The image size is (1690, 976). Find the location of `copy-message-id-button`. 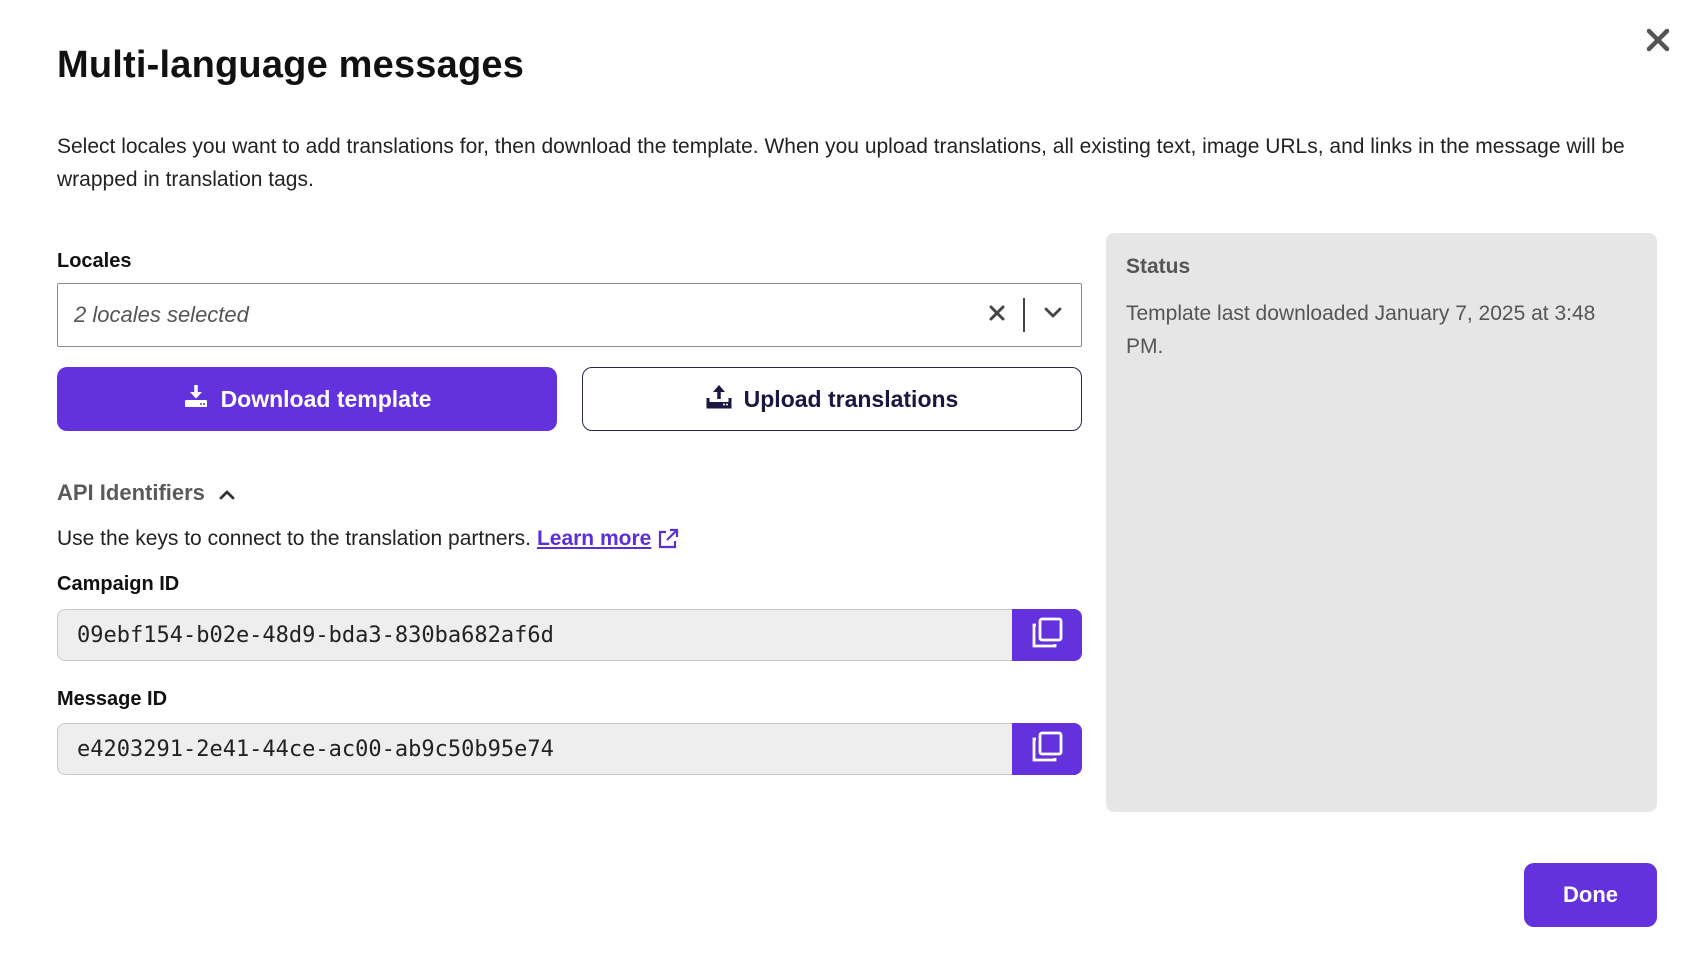

copy-message-id-button is located at coordinates (1047, 749).